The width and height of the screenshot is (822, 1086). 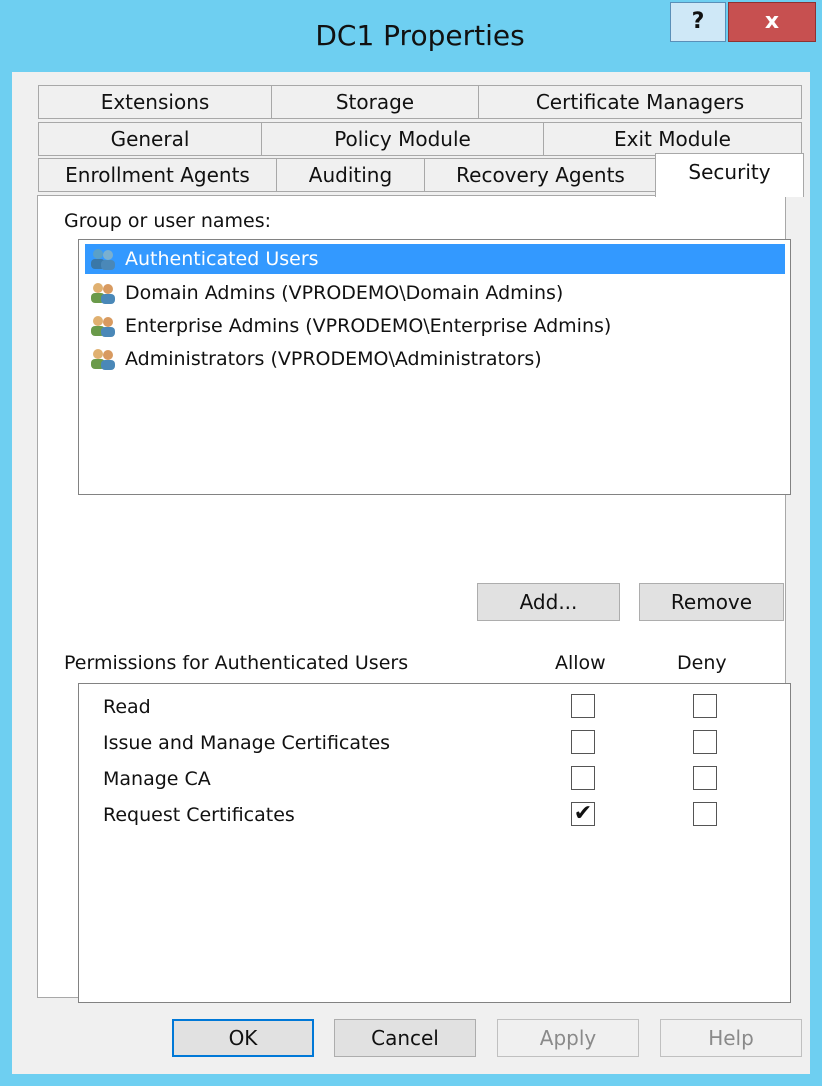 What do you see at coordinates (127, 707) in the screenshot?
I see `permission-name: Read` at bounding box center [127, 707].